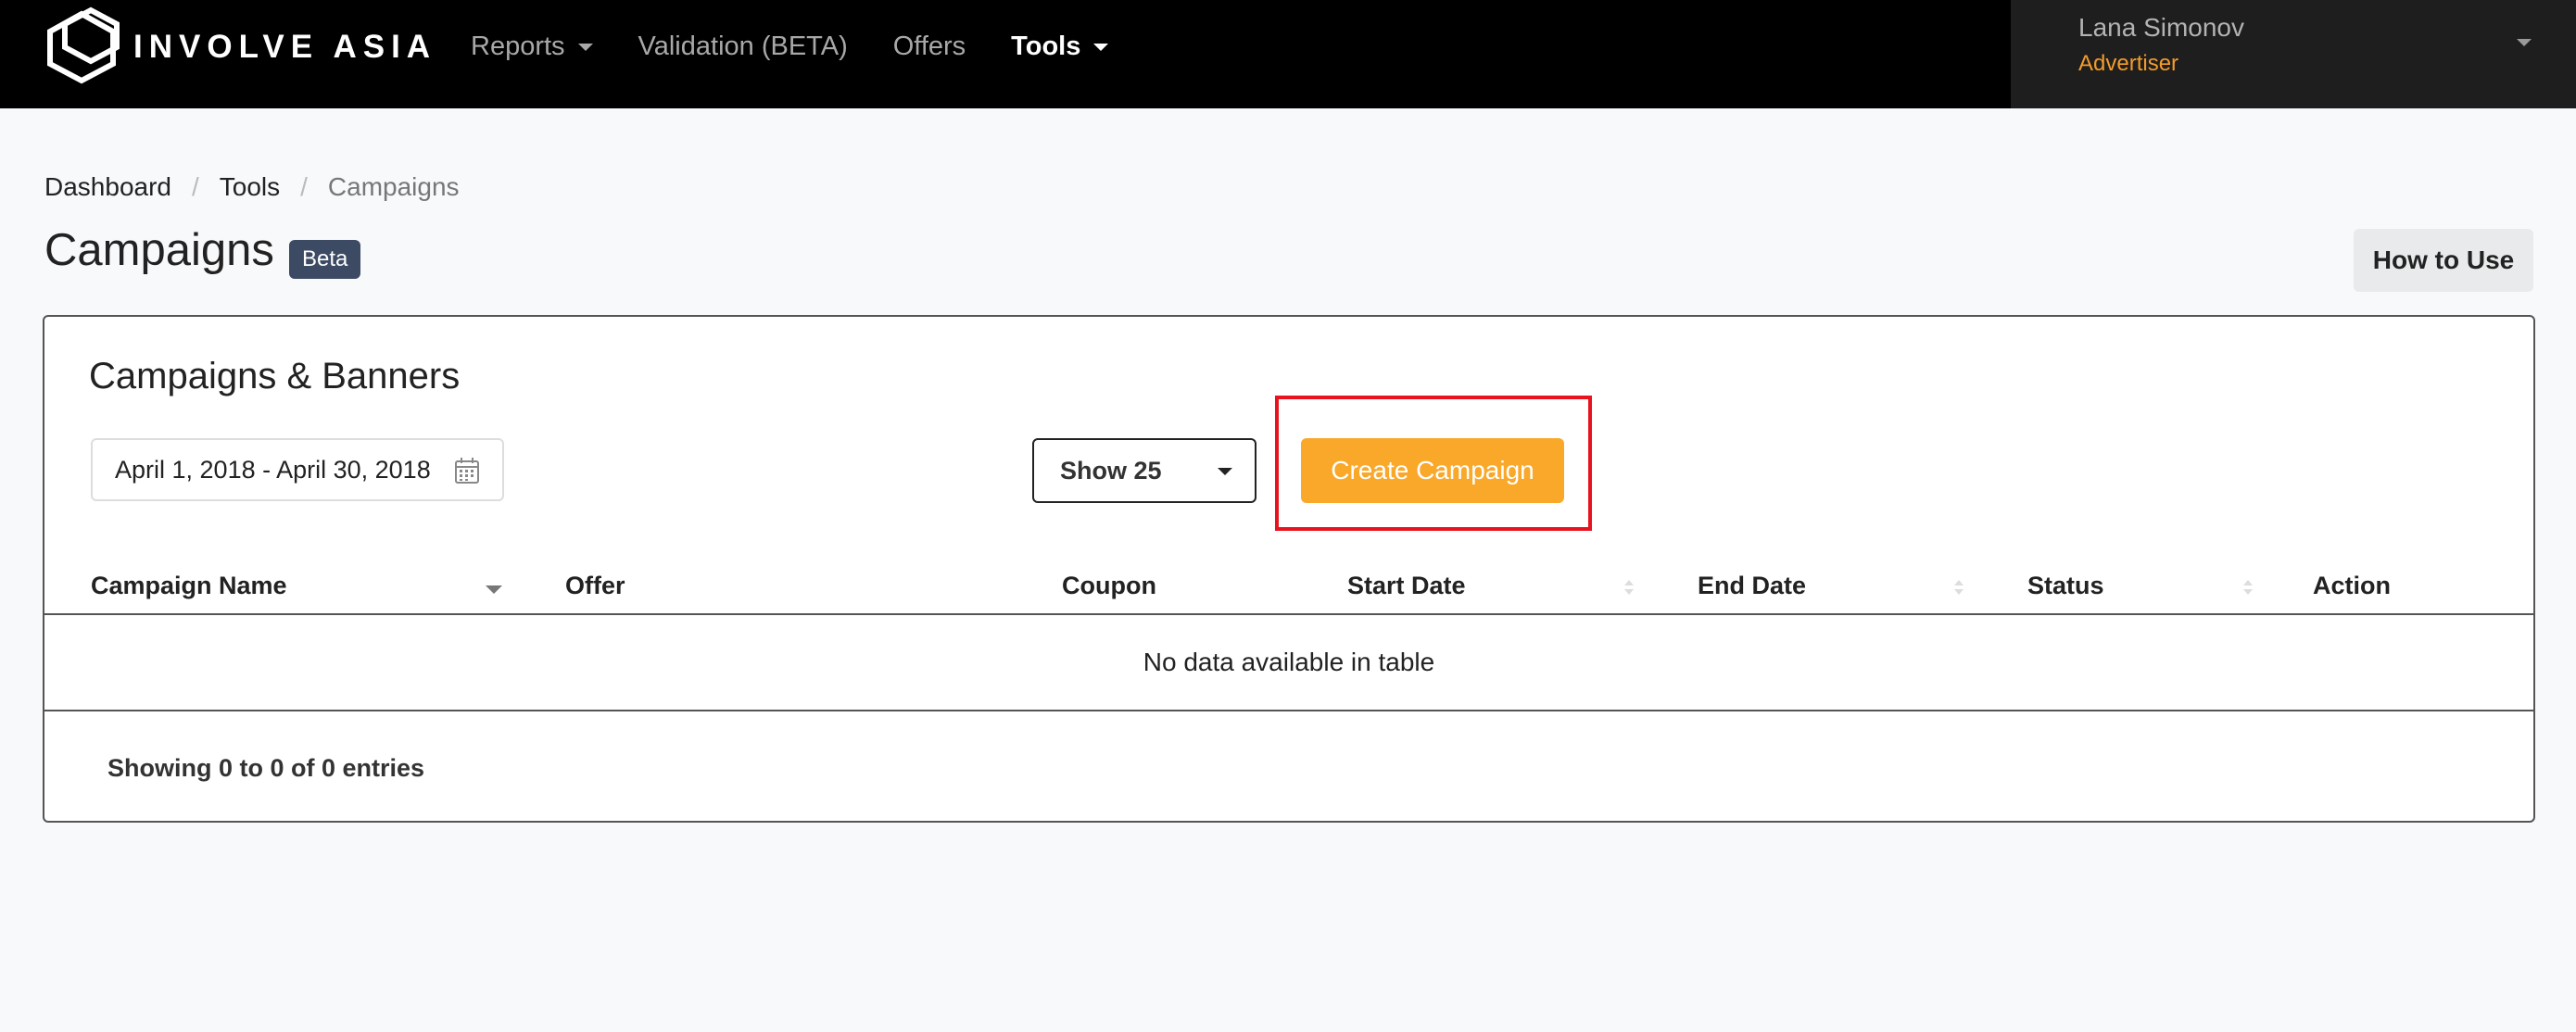 The height and width of the screenshot is (1032, 2576). I want to click on nav-validation: Validation (BETA), so click(743, 46).